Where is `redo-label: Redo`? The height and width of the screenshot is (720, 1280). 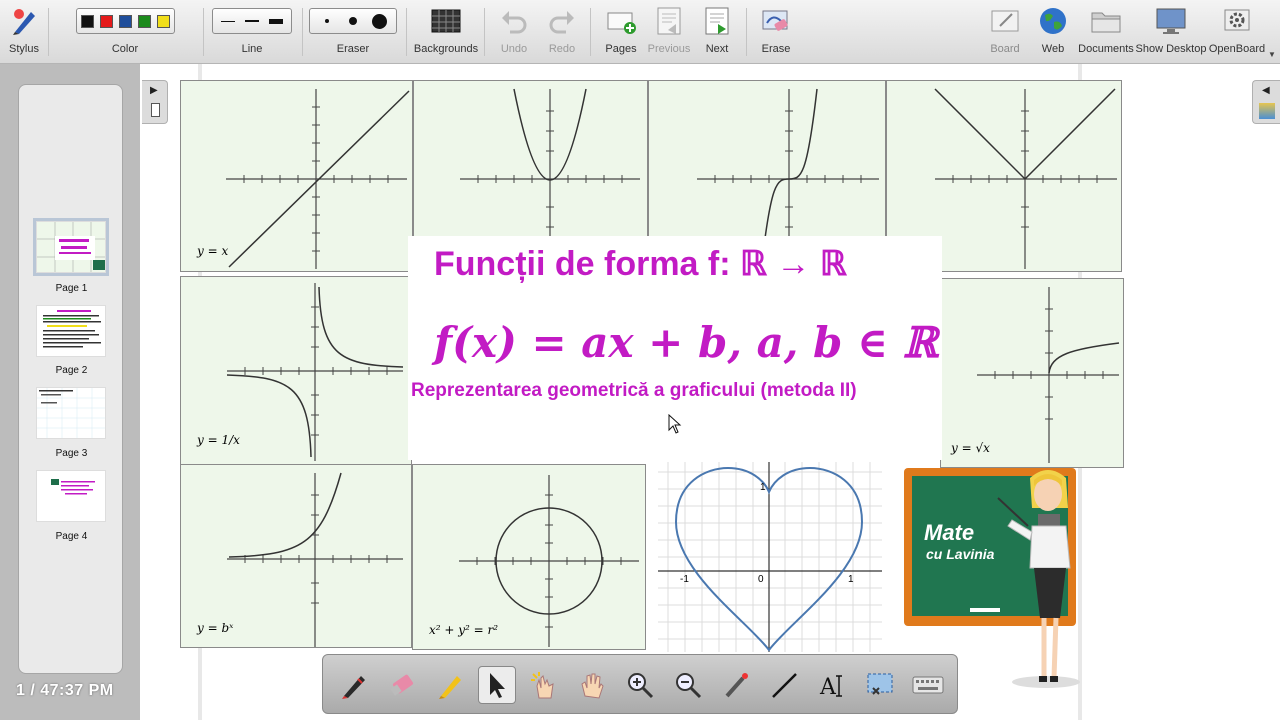
redo-label: Redo is located at coordinates (562, 49).